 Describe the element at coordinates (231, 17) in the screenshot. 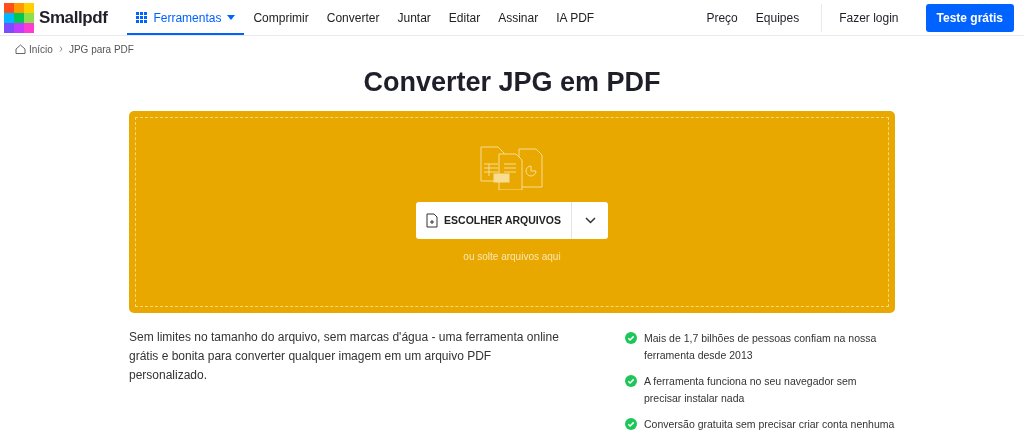

I see `caret-icon` at that location.